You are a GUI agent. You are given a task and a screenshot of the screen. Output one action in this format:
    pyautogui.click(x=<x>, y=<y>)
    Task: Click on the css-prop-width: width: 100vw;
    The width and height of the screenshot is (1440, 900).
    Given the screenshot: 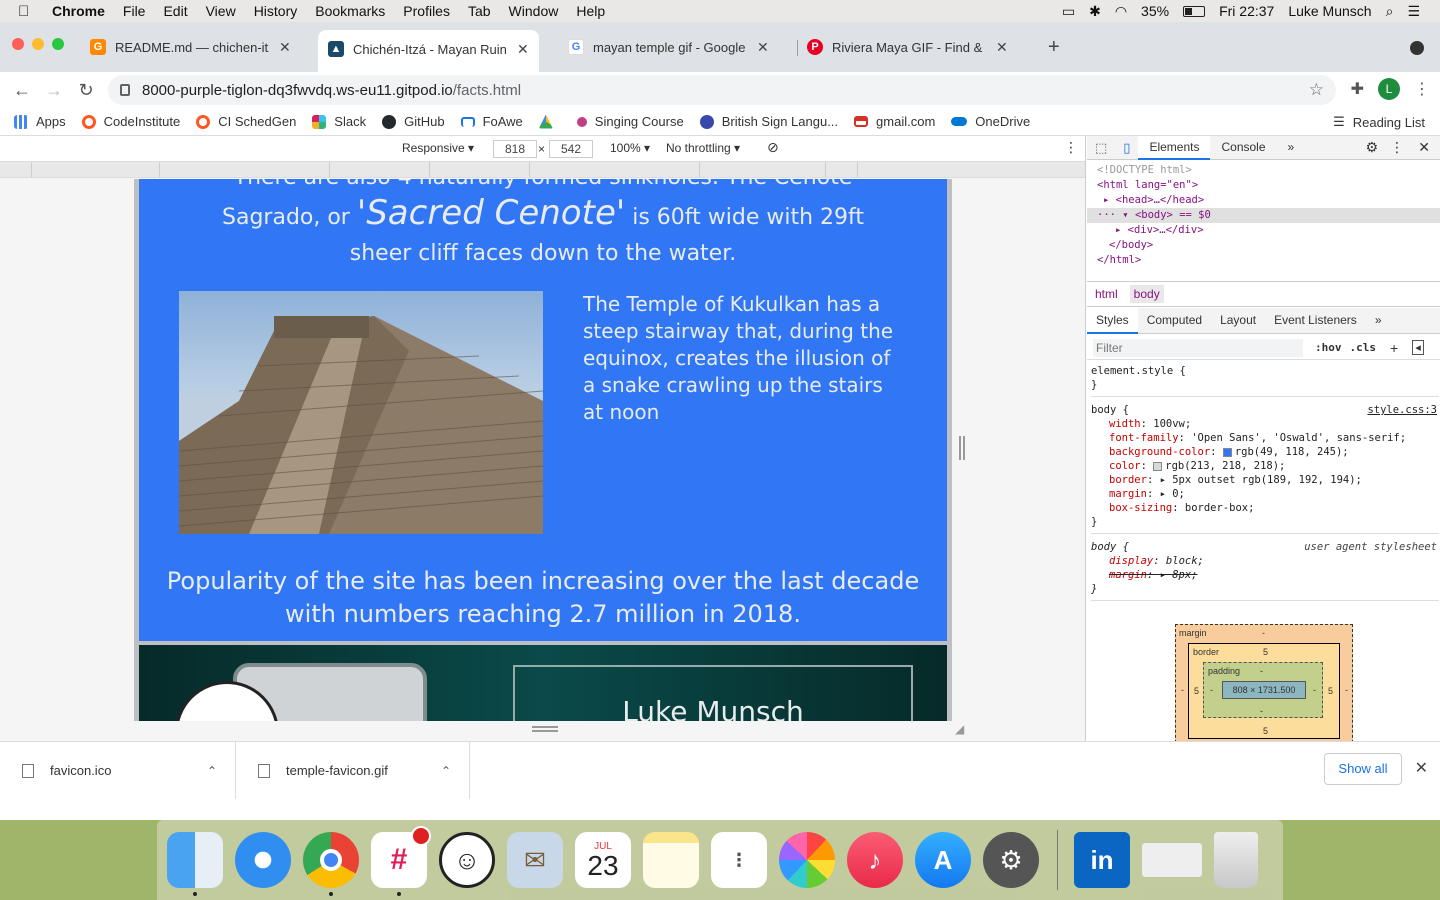 What is the action you would take?
    pyautogui.click(x=1265, y=424)
    